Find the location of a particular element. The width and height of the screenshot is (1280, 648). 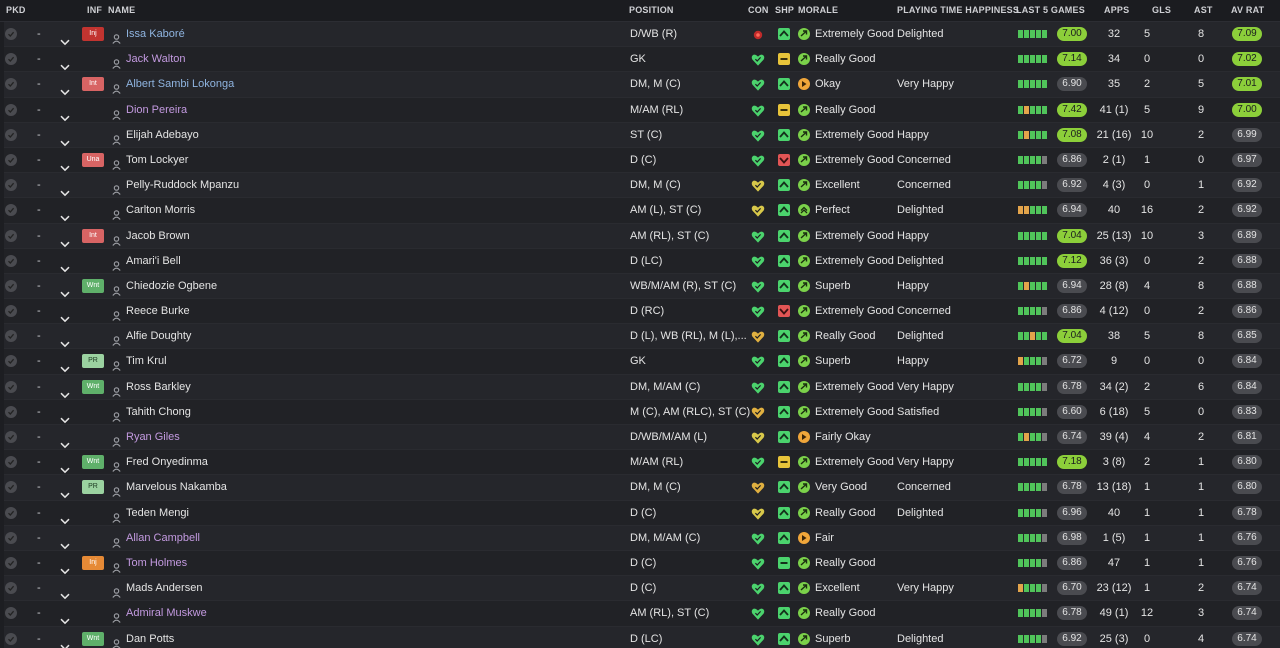

table-row: - Jack Walton GK Really Good 7.14 34 0 0 7.02 is located at coordinates (642, 60).